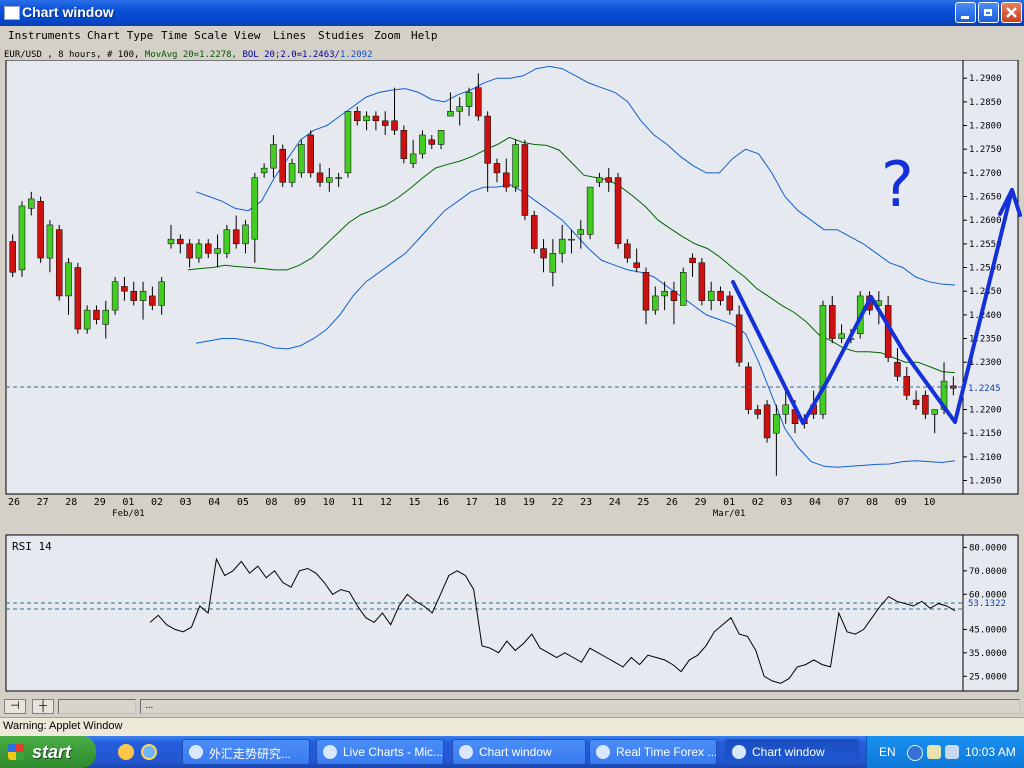 Image resolution: width=1024 pixels, height=768 pixels. What do you see at coordinates (643, 502) in the screenshot?
I see `date-label: 25` at bounding box center [643, 502].